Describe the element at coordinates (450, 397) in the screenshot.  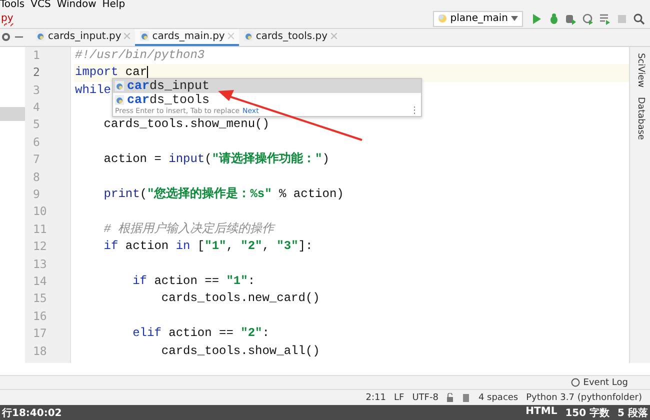
I see `lock-icon` at that location.